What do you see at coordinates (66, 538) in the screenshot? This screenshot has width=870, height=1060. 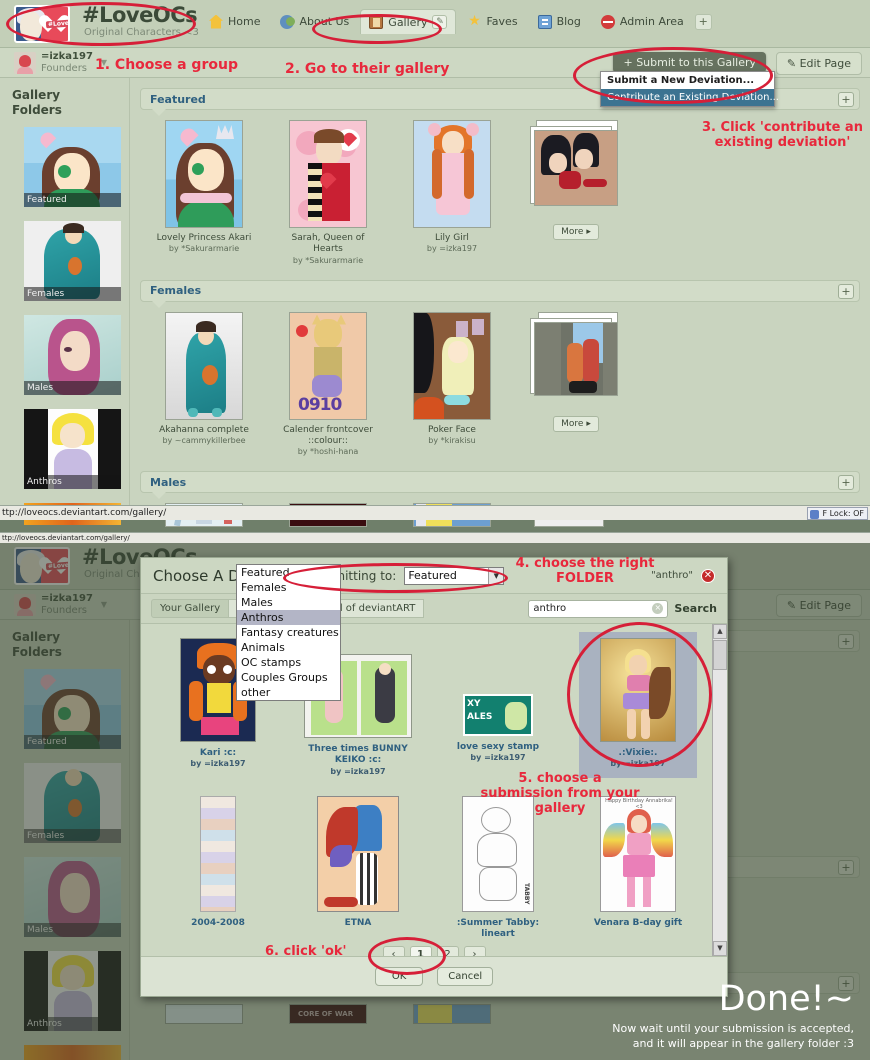 I see `statusbar-url: ttp://loveocs.deviantart.com/gallery/` at bounding box center [66, 538].